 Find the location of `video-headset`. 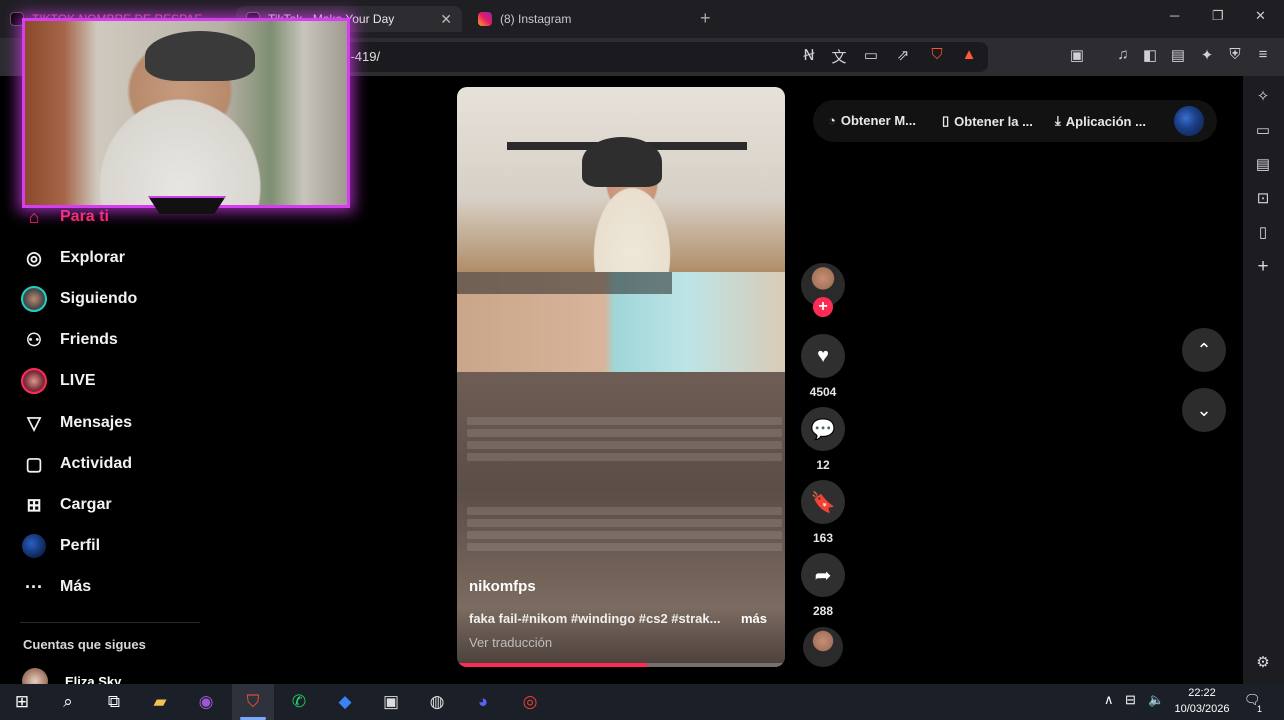

video-headset is located at coordinates (622, 162).